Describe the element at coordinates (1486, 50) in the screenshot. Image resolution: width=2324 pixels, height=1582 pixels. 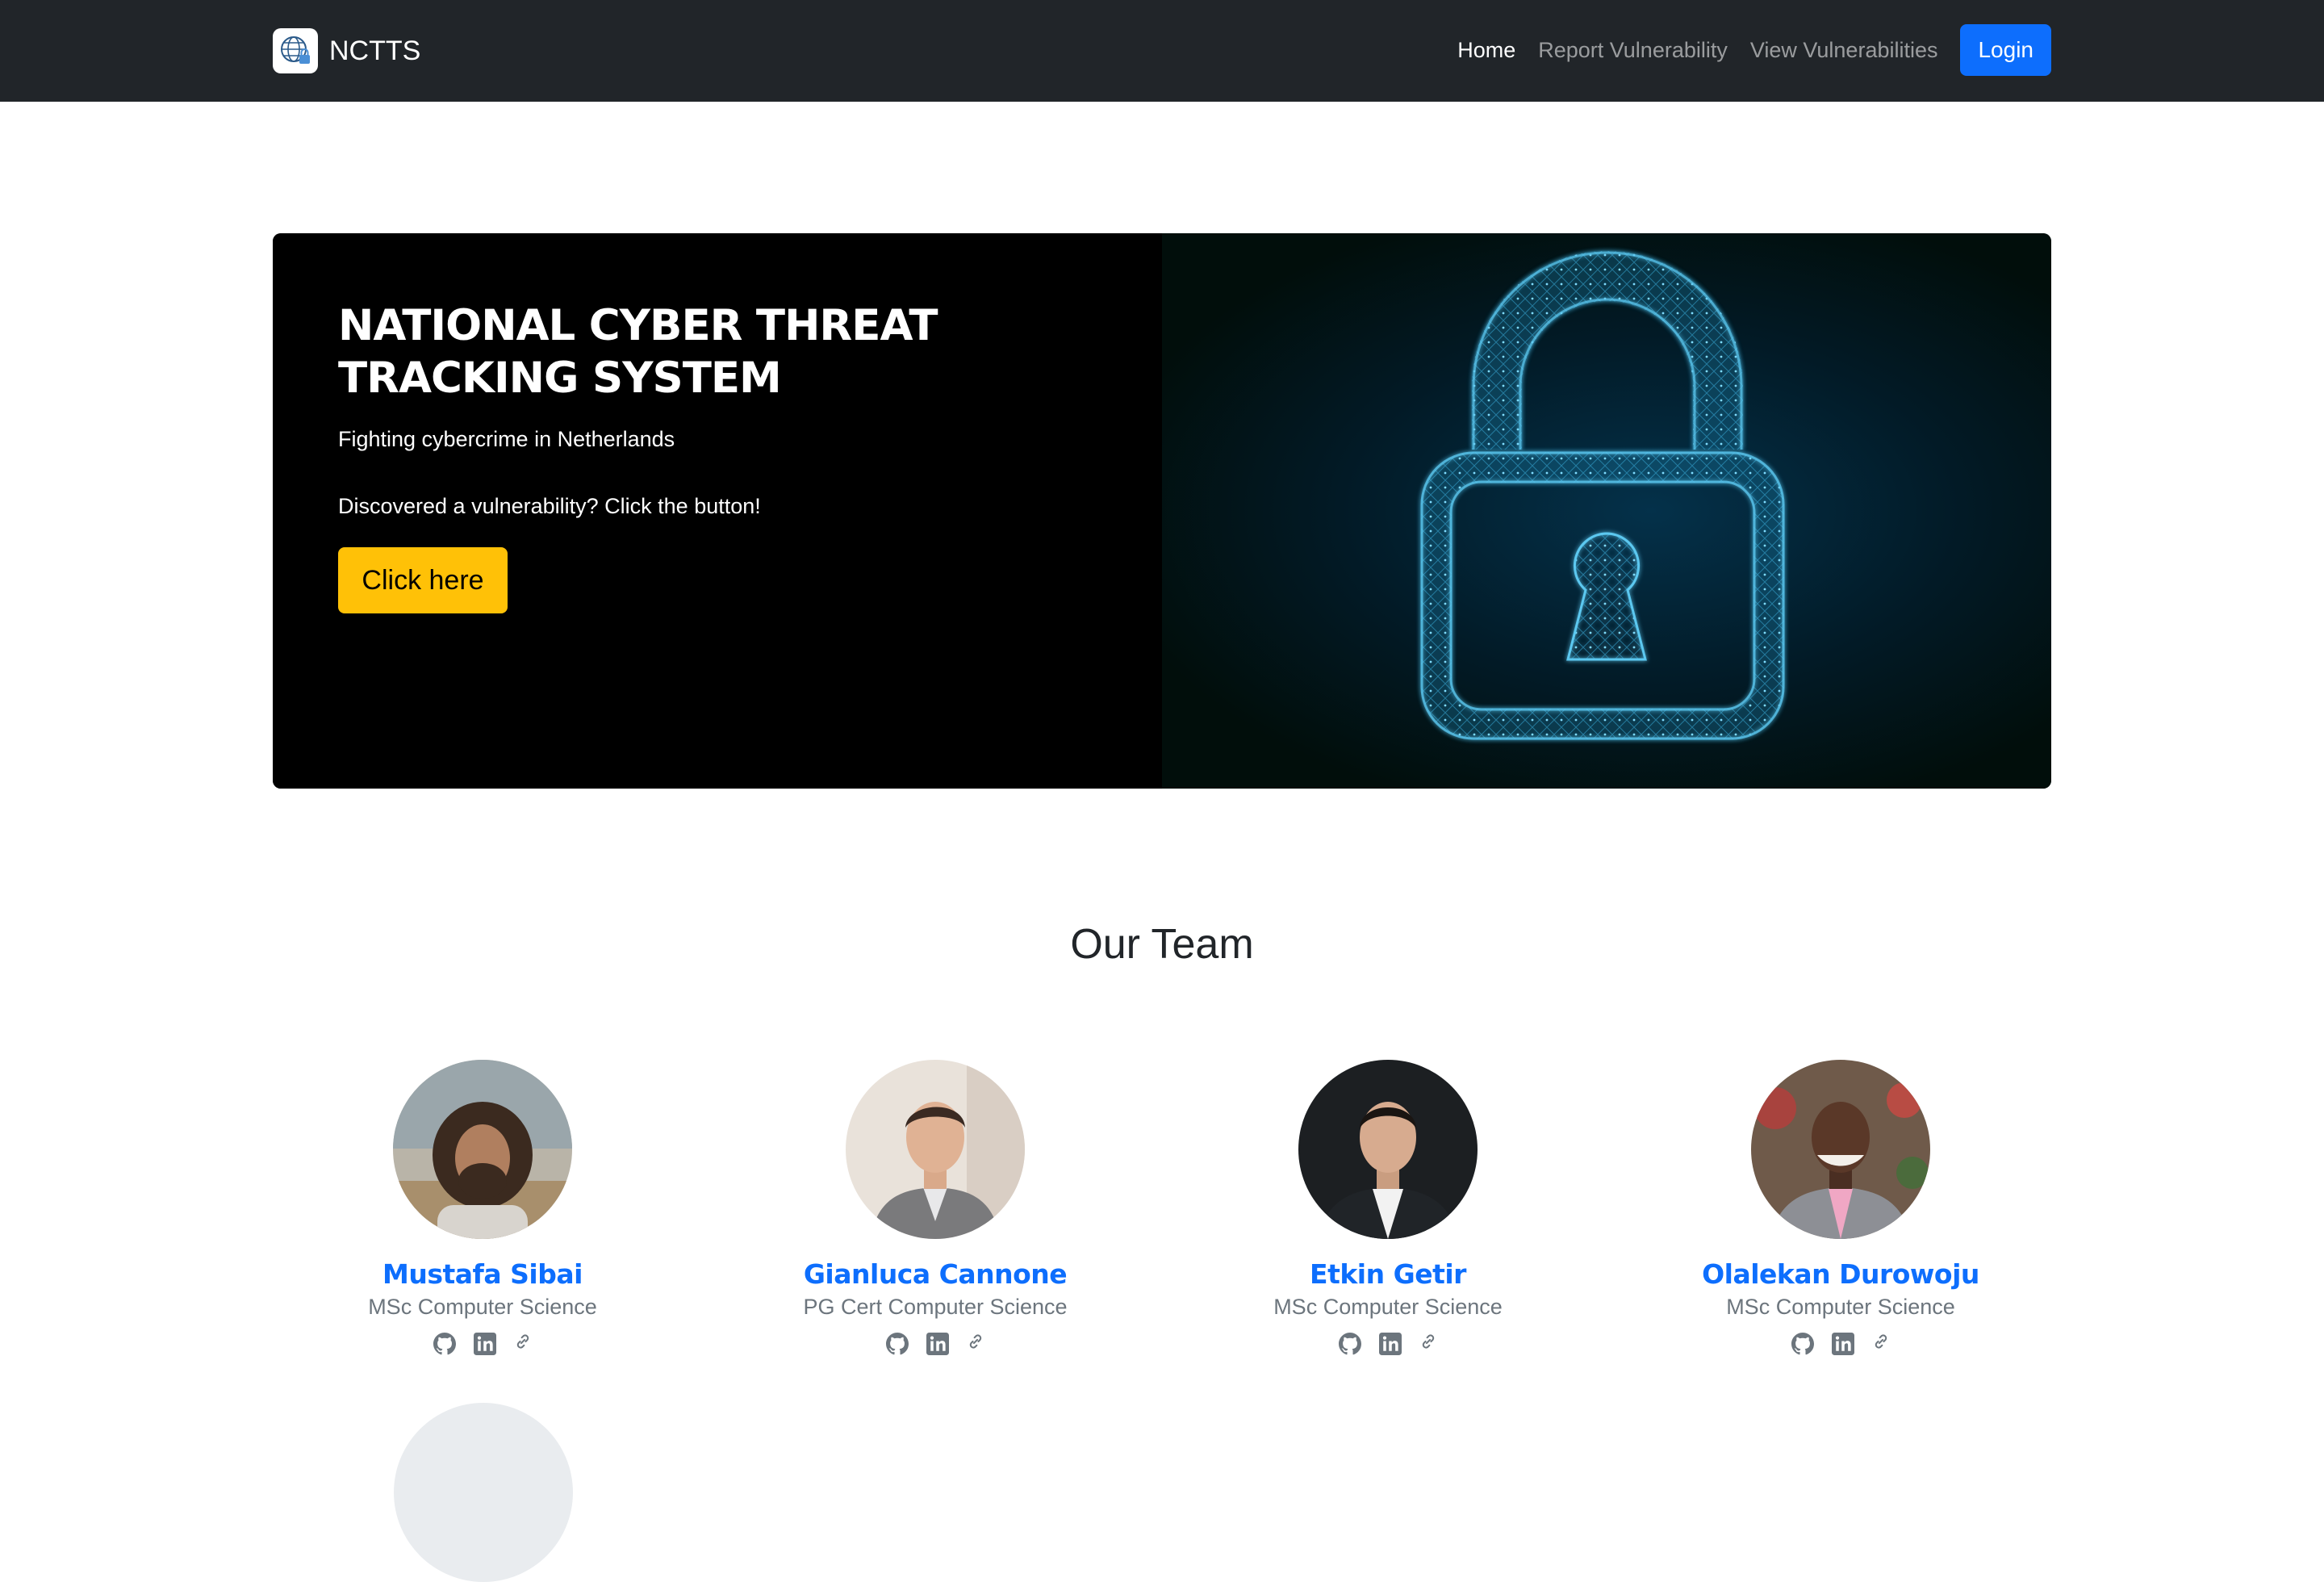
I see `nav-home: Home` at that location.